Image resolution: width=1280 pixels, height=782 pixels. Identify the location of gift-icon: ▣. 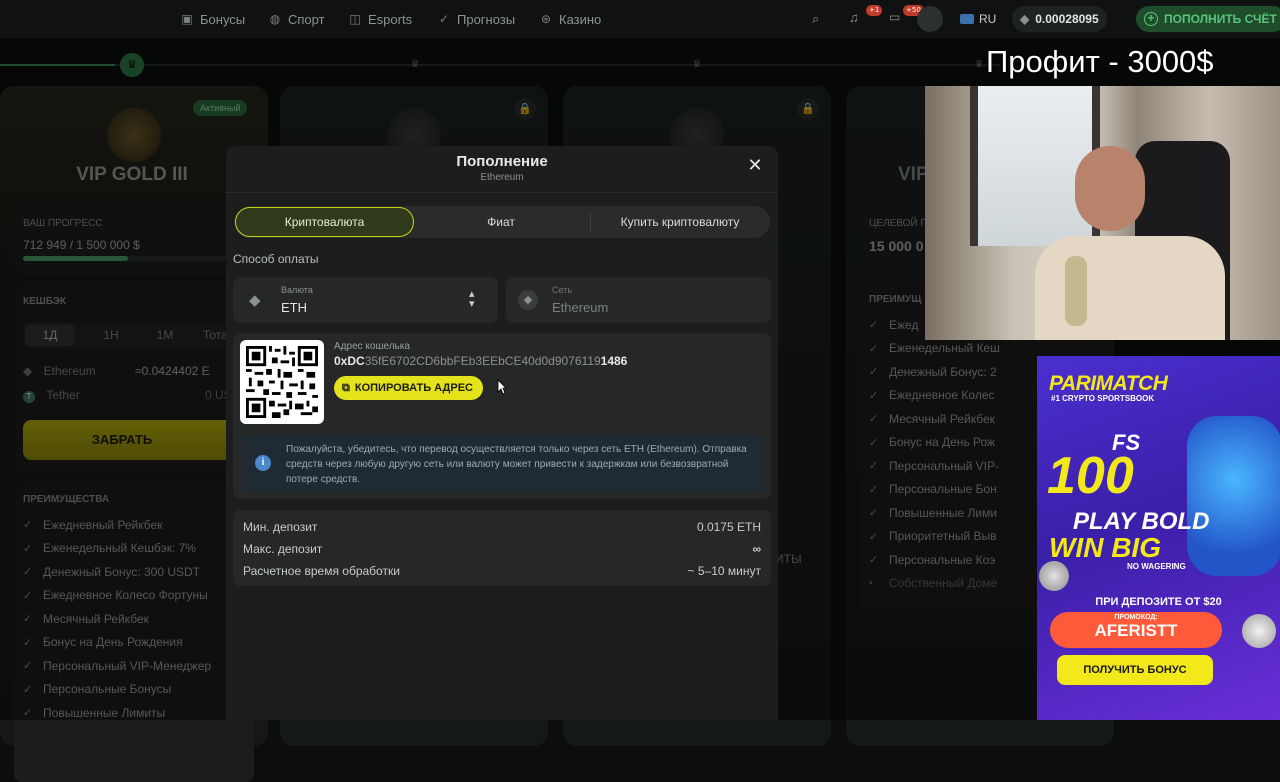
(187, 19).